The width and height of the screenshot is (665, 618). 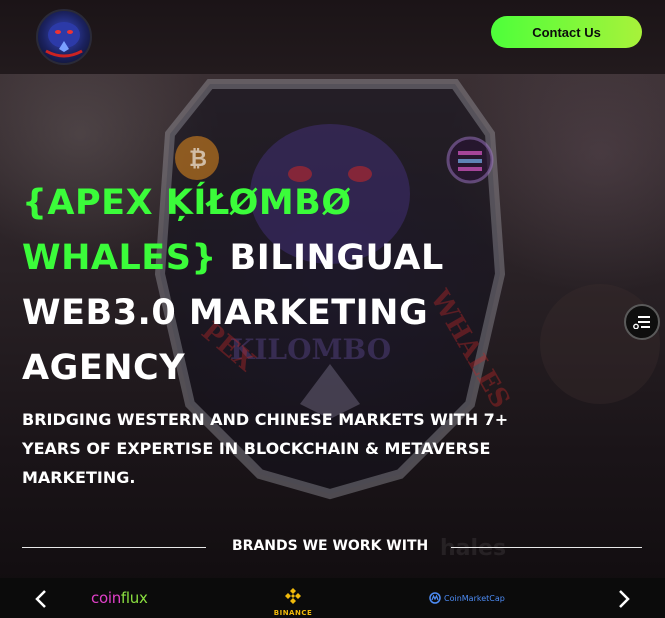 What do you see at coordinates (293, 613) in the screenshot?
I see `binance-text: BINANCE` at bounding box center [293, 613].